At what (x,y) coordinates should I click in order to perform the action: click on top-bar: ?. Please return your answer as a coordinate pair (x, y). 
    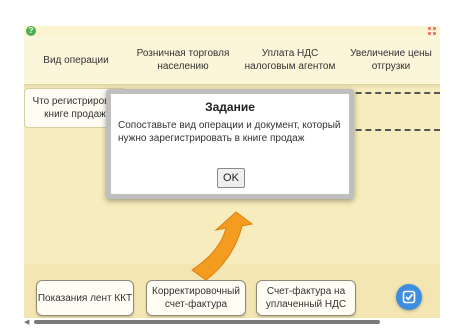
    Looking at the image, I should click on (232, 31).